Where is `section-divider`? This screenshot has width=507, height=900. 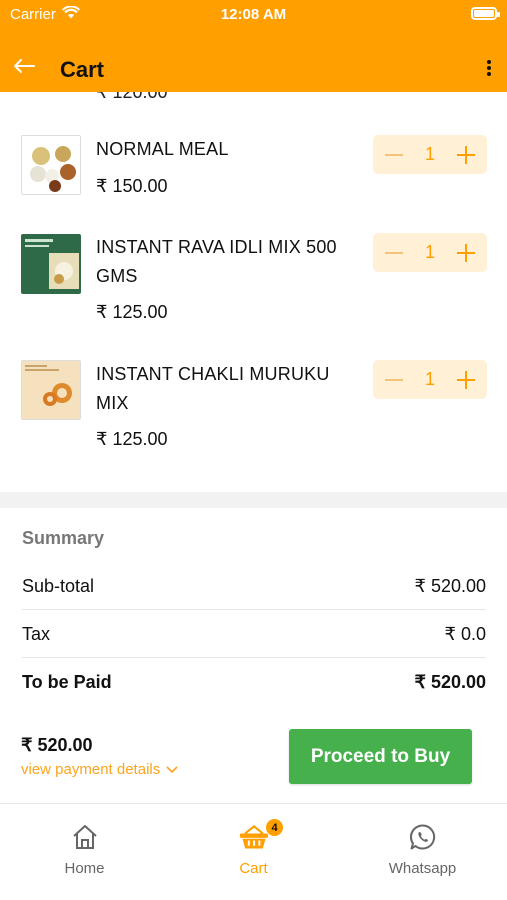
section-divider is located at coordinates (253, 500).